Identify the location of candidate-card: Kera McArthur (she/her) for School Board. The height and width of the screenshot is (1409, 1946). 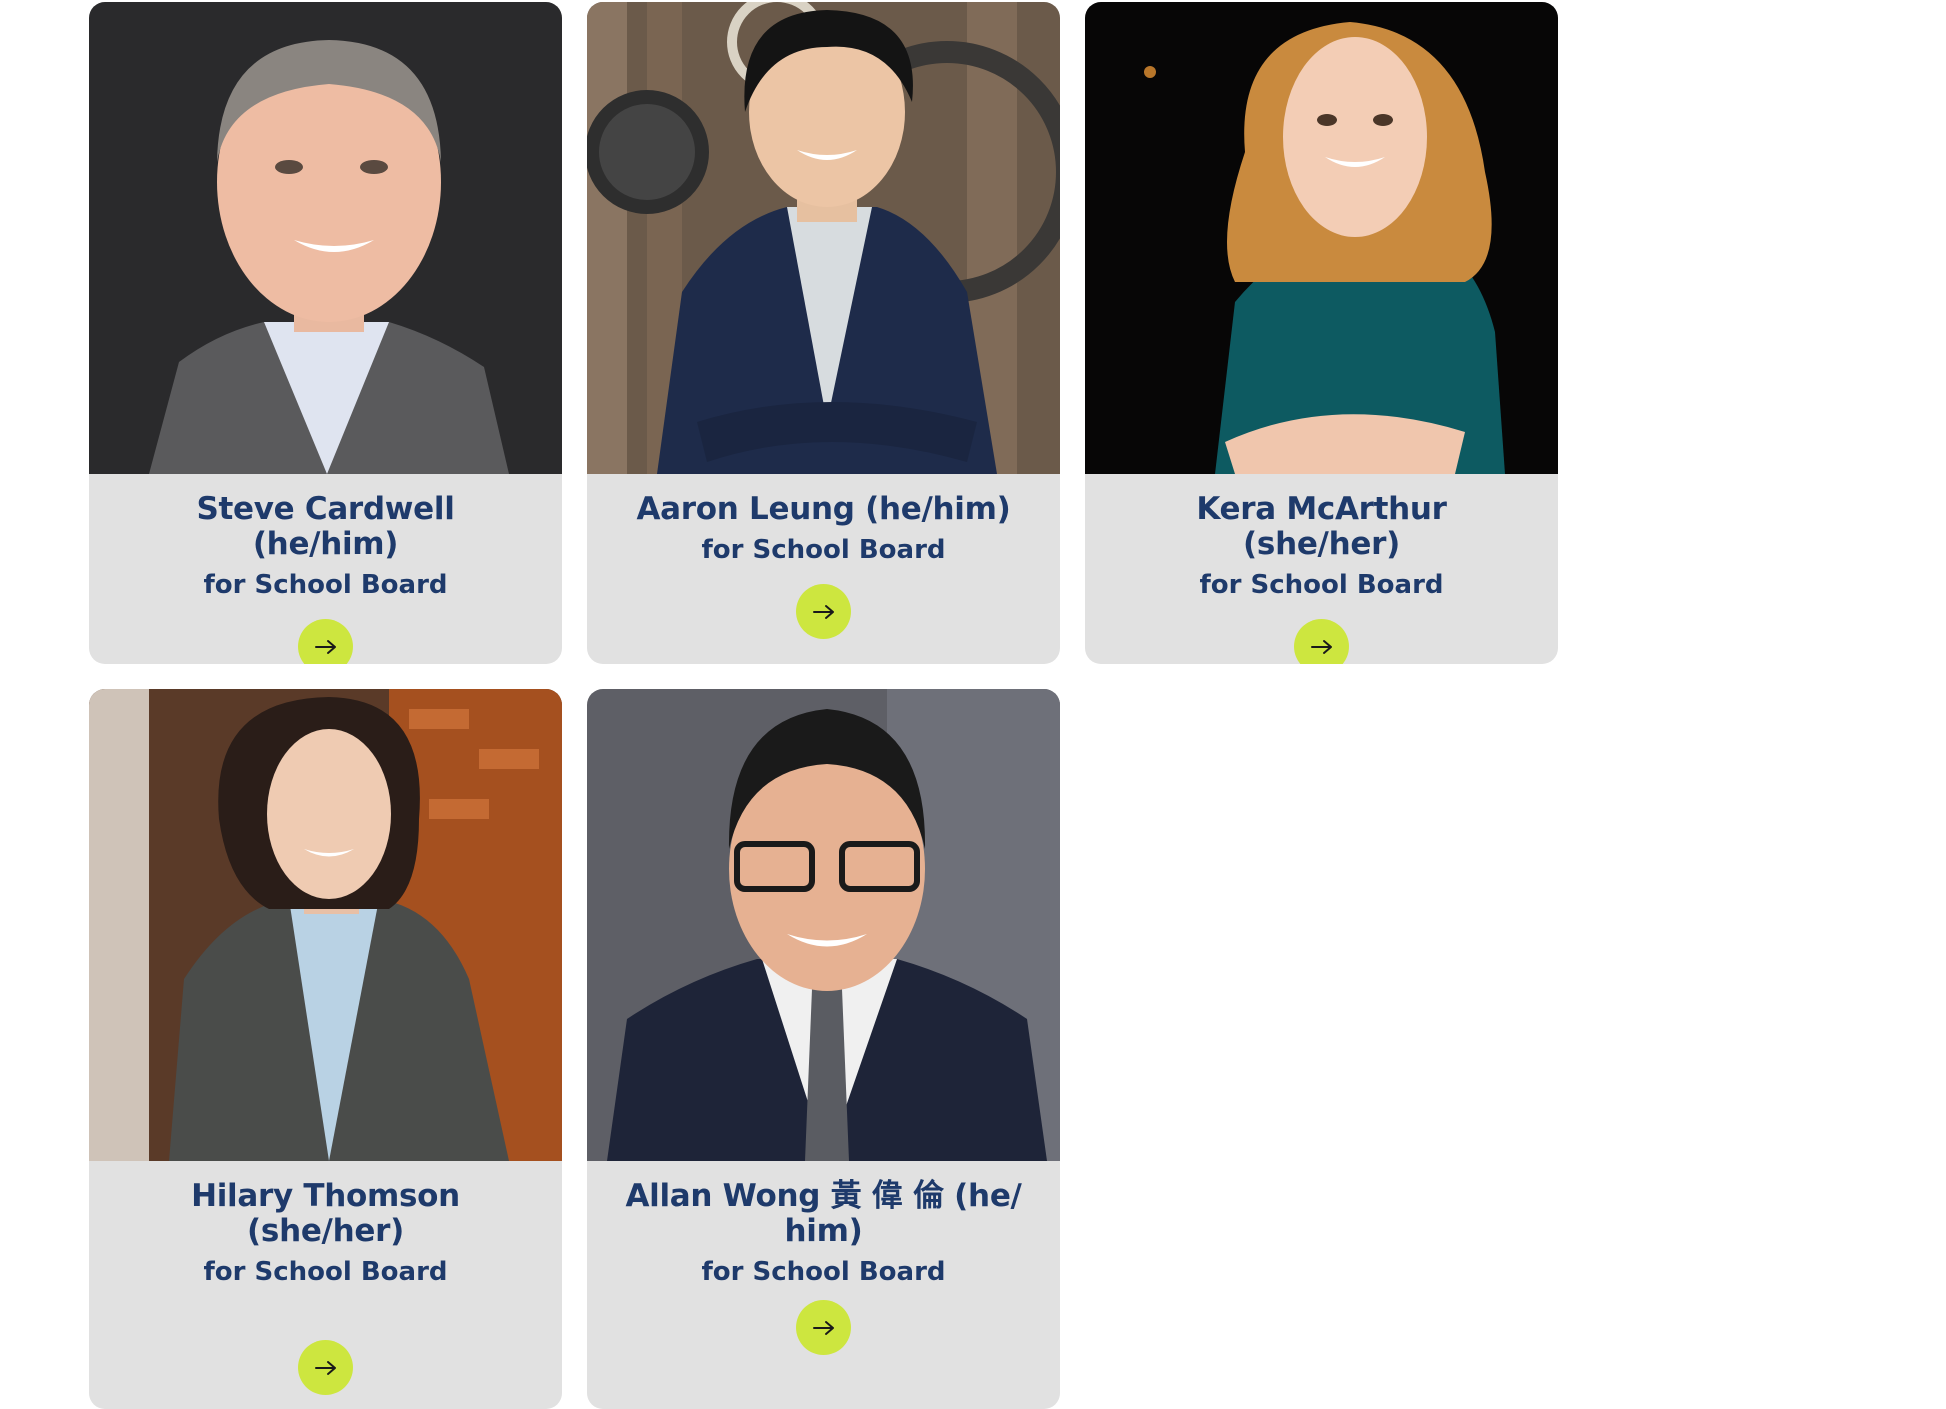
(1321, 333).